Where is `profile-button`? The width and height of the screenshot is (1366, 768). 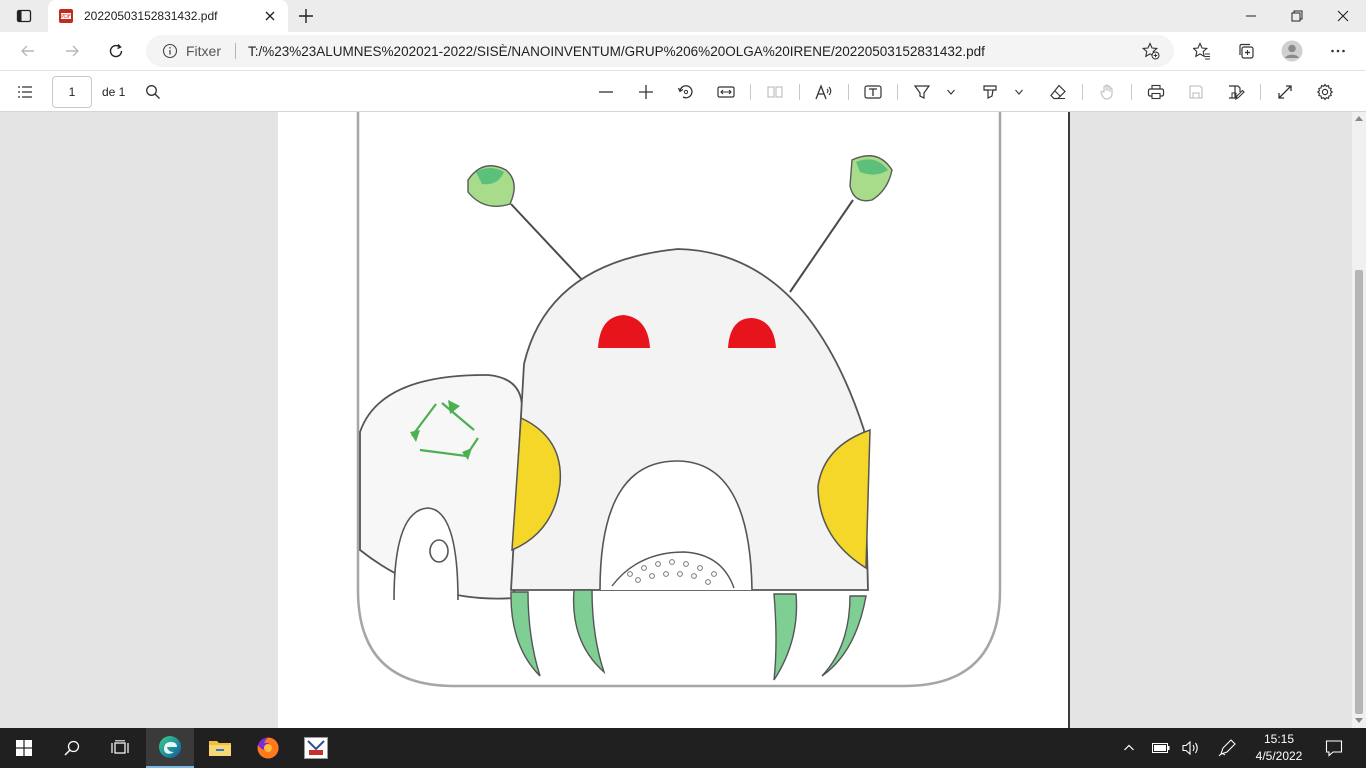
profile-button is located at coordinates (1292, 51).